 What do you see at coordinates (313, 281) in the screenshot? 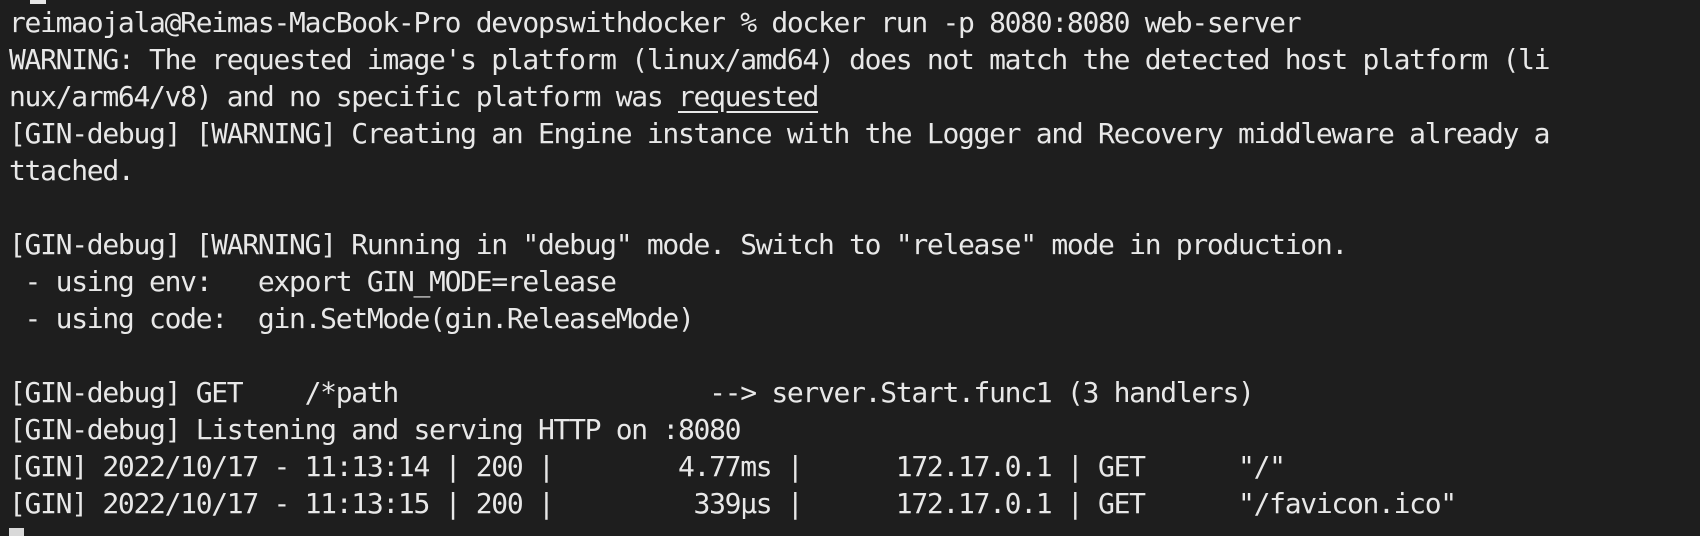
I see `terminal-line-text: - using env: export GIN_MODE=release` at bounding box center [313, 281].